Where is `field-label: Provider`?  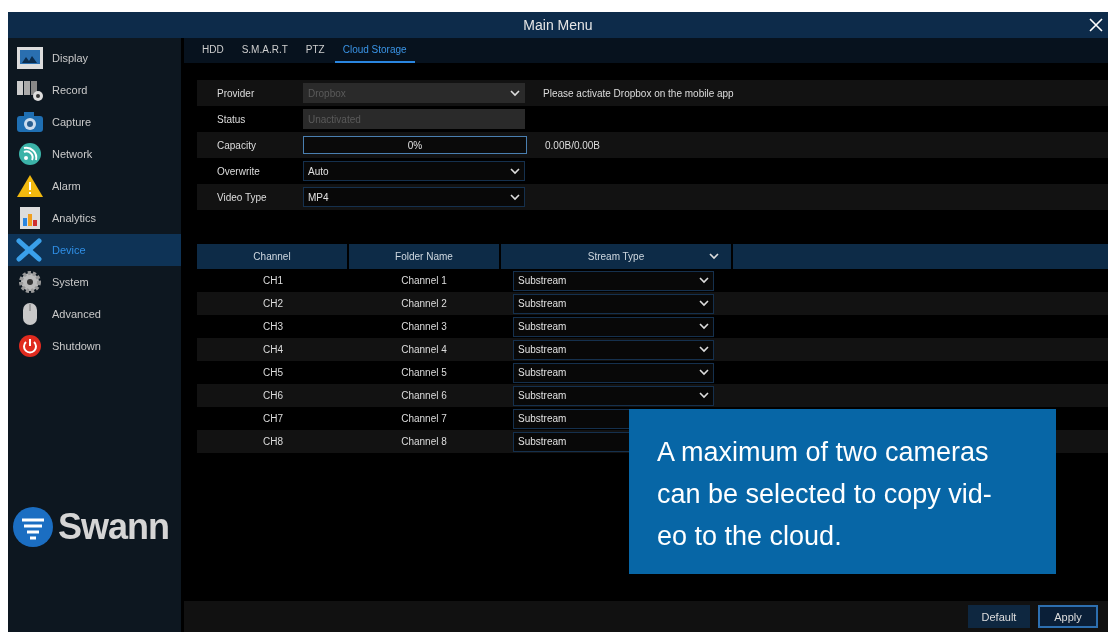
field-label: Provider is located at coordinates (236, 93).